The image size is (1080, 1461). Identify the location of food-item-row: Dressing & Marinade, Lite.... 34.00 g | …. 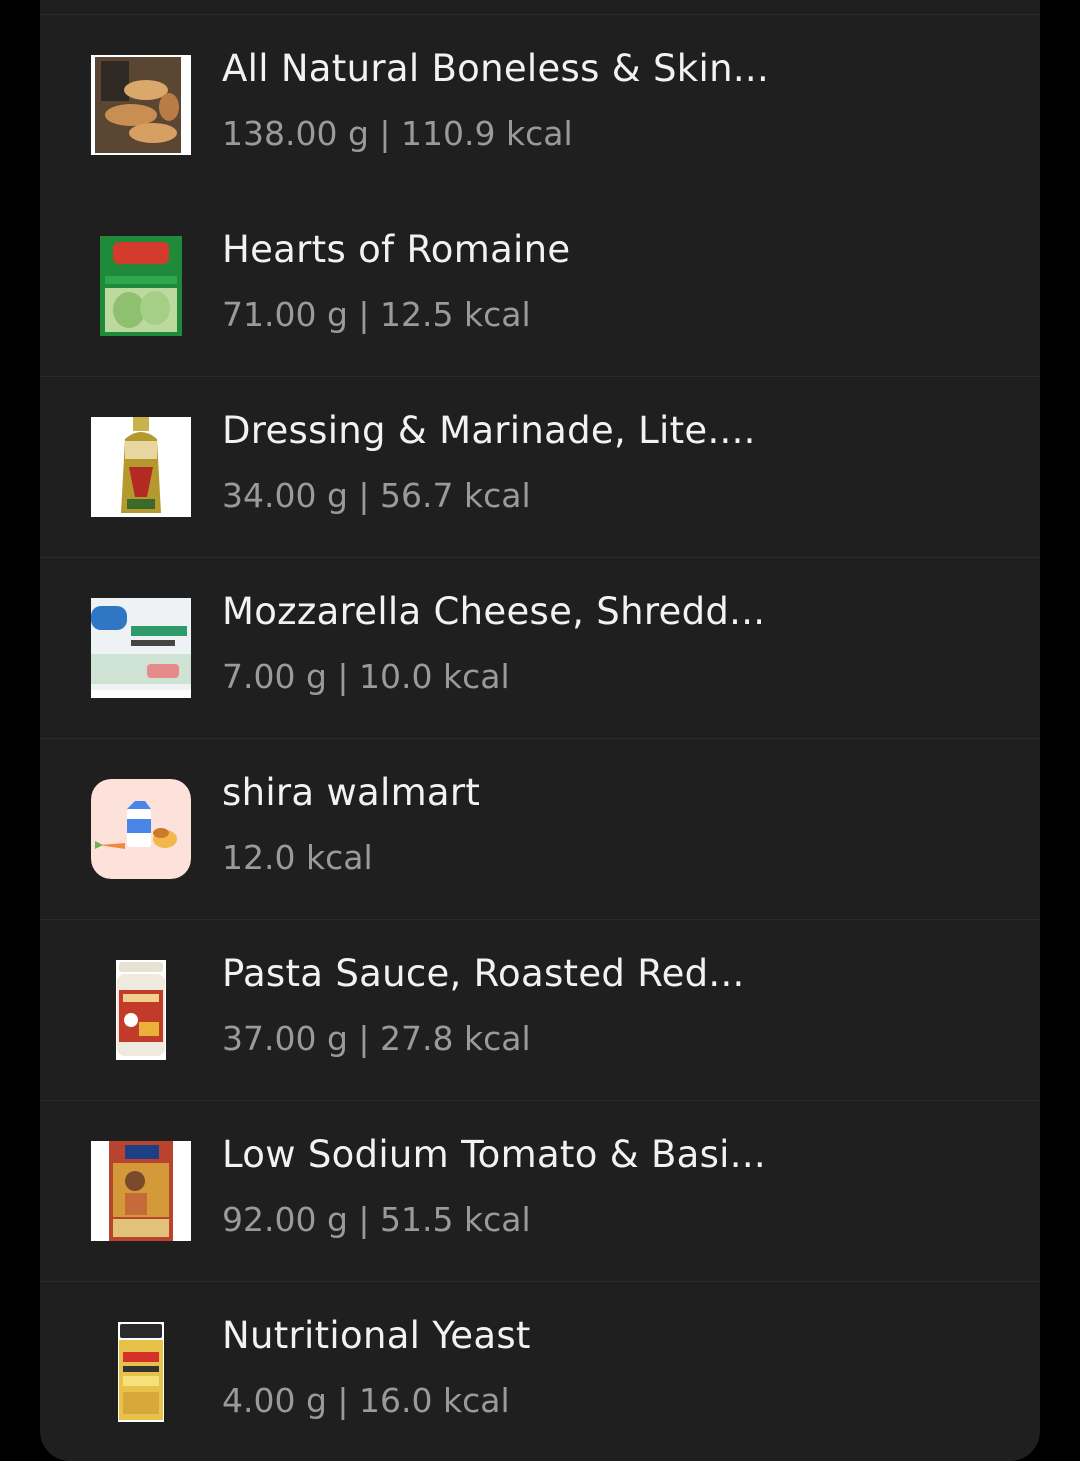
(540, 467).